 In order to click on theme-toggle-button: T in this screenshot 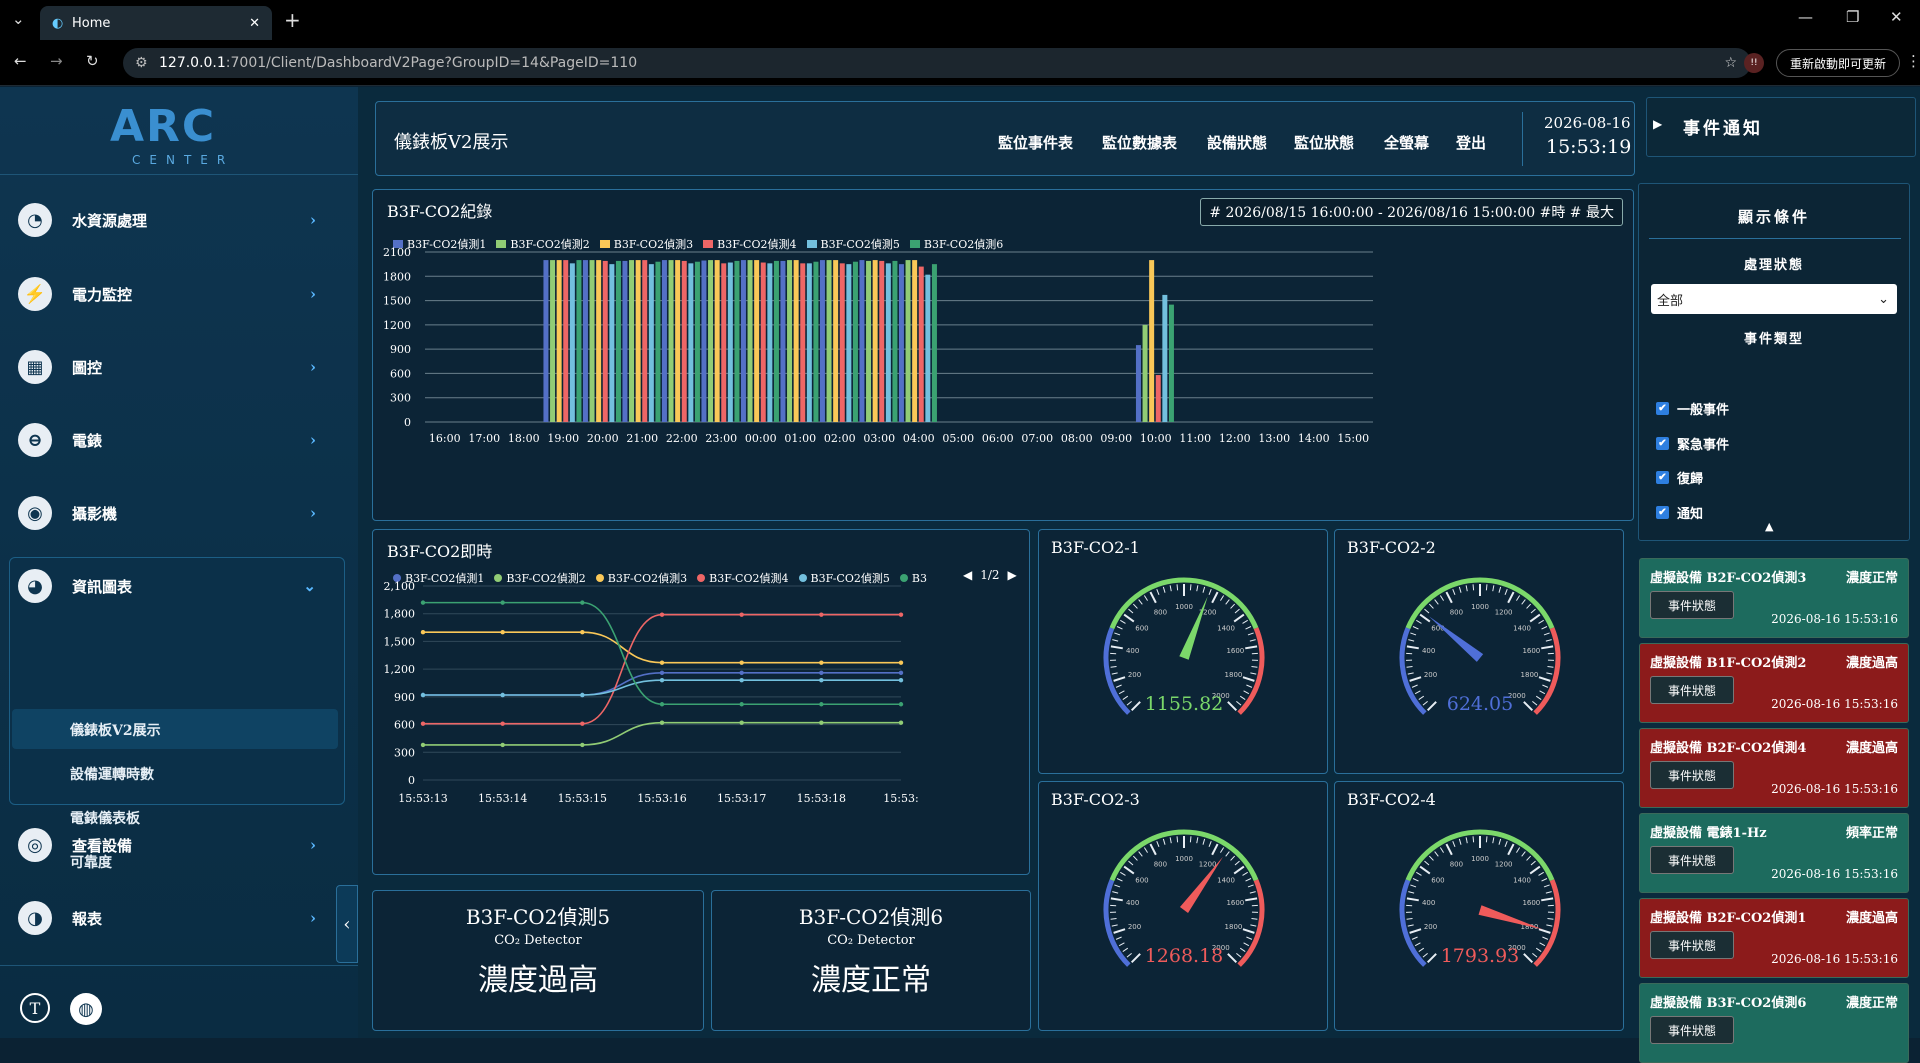, I will do `click(35, 1008)`.